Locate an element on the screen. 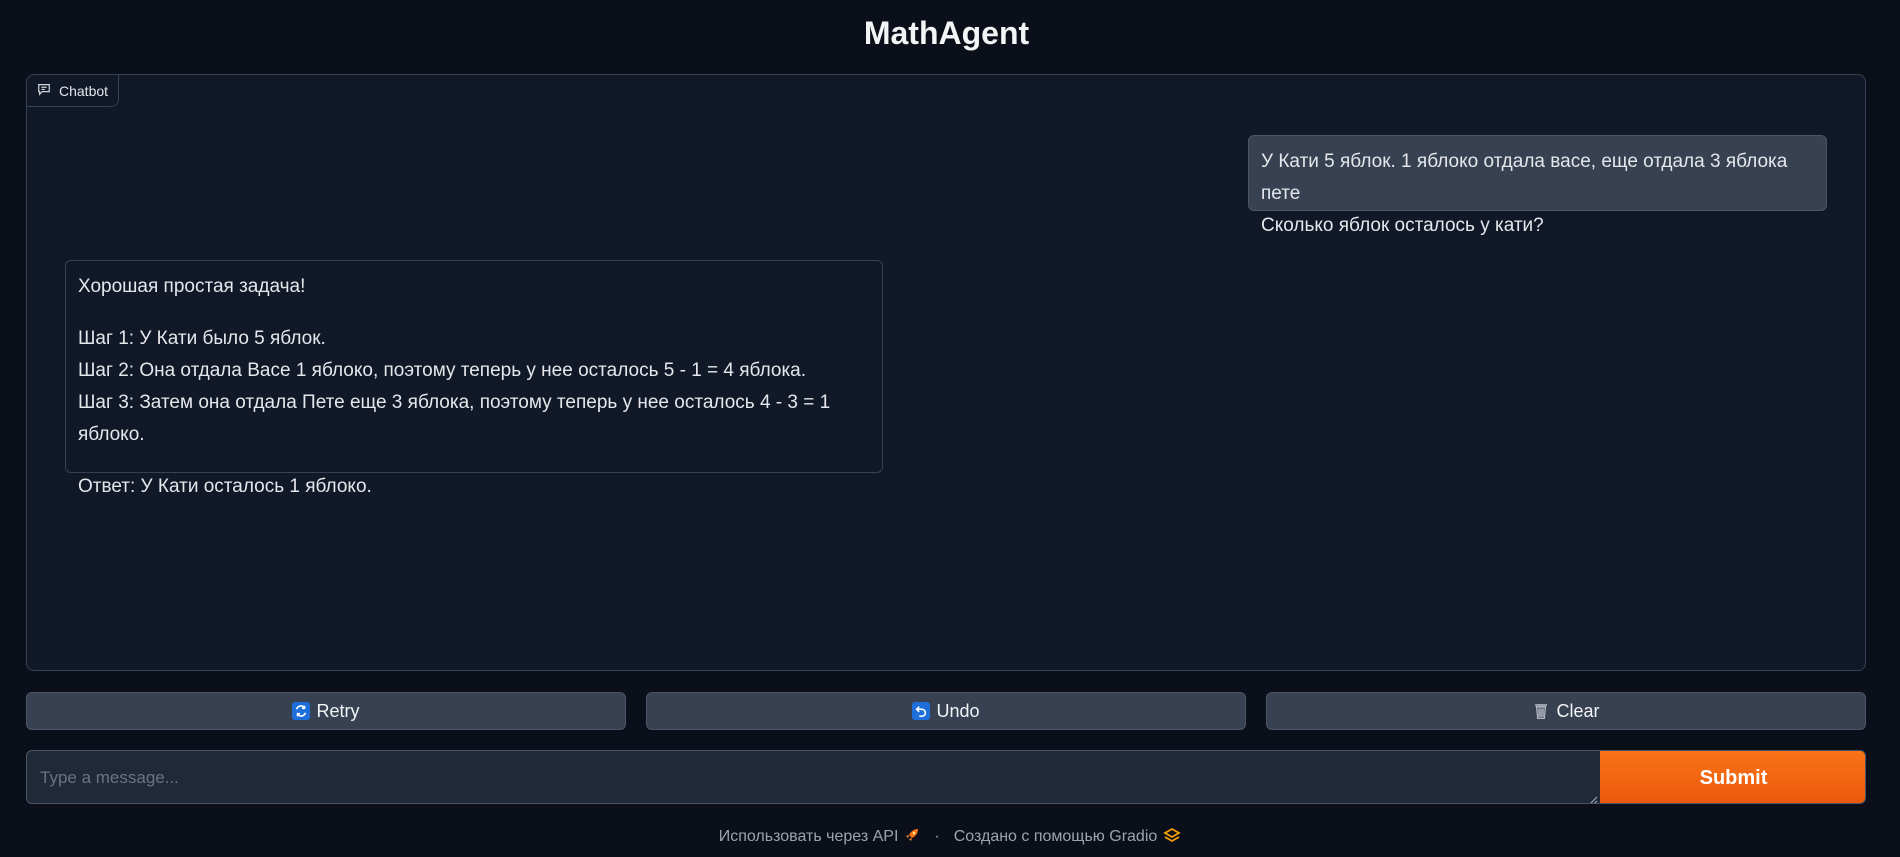  undo-button: Undo is located at coordinates (946, 711).